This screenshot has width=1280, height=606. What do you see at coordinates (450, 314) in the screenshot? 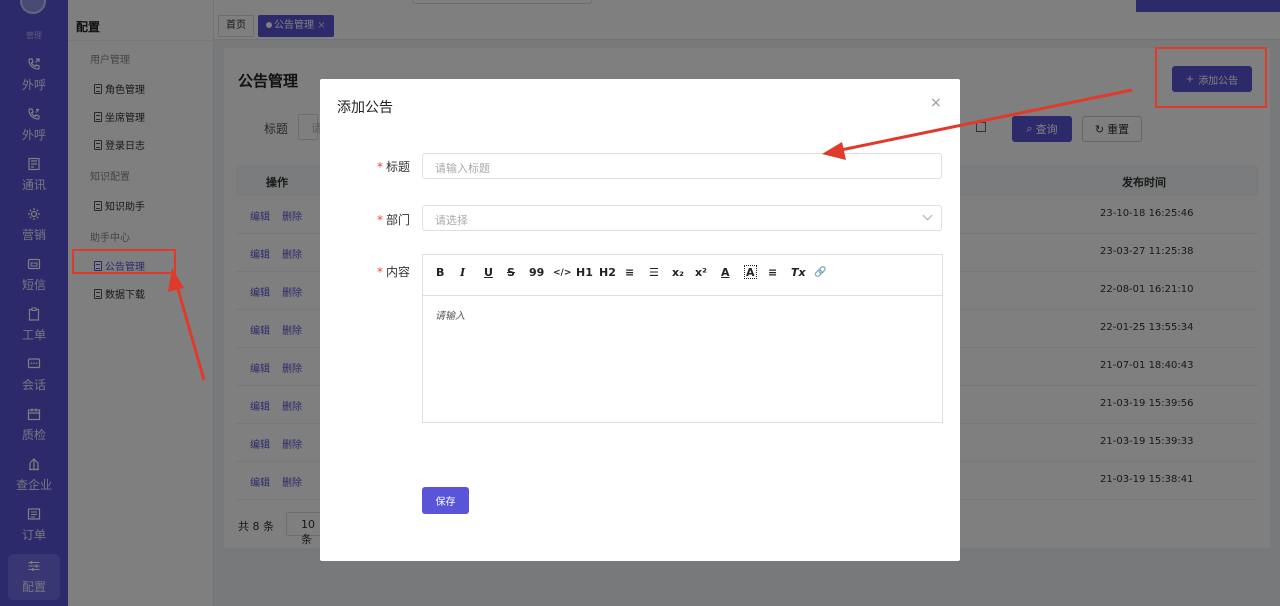
I see `editor-placeholder: 请输入` at bounding box center [450, 314].